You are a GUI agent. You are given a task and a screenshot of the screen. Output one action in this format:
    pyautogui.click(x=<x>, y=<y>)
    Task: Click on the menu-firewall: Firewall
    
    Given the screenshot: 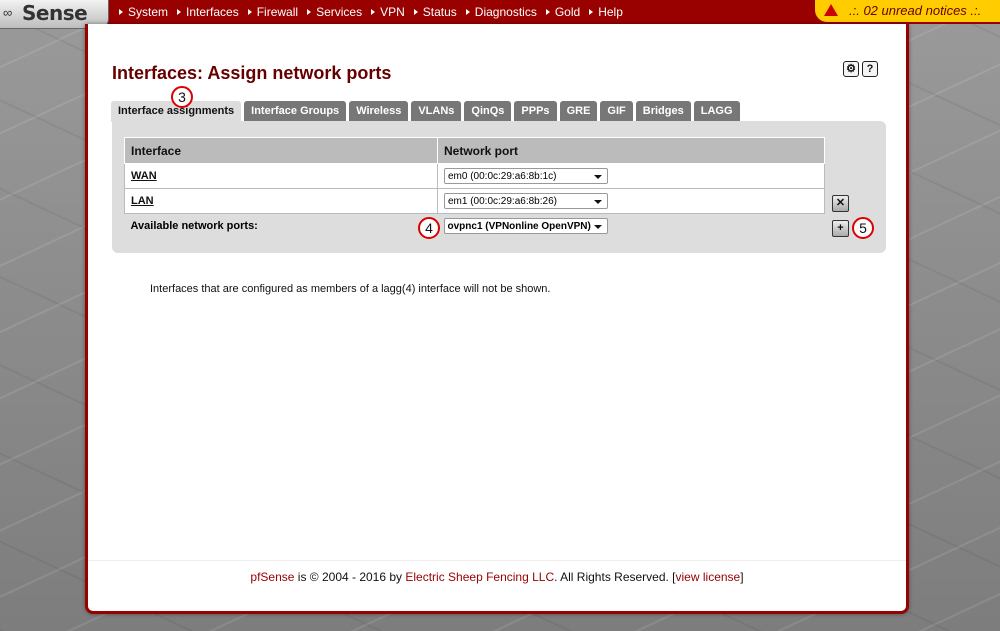 What is the action you would take?
    pyautogui.click(x=276, y=12)
    